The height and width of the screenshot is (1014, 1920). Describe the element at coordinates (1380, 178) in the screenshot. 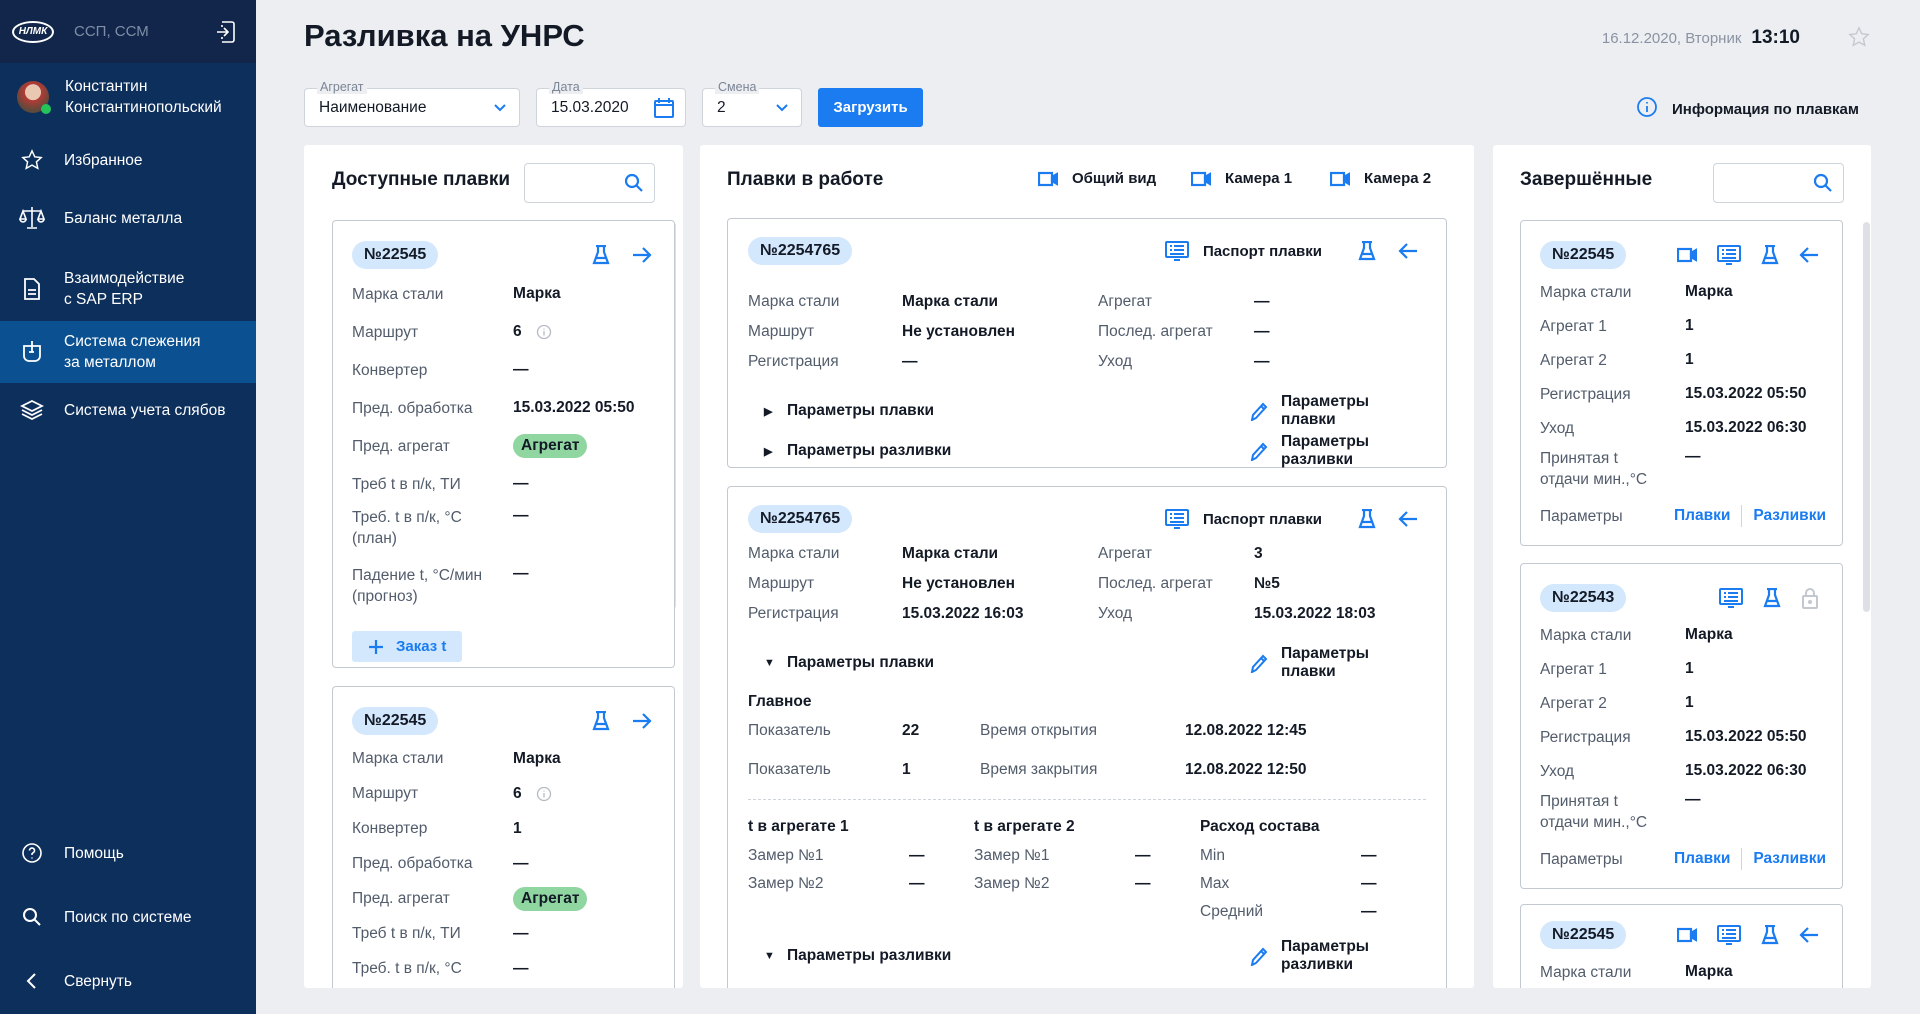

I see `camera-link: Камера 2` at that location.